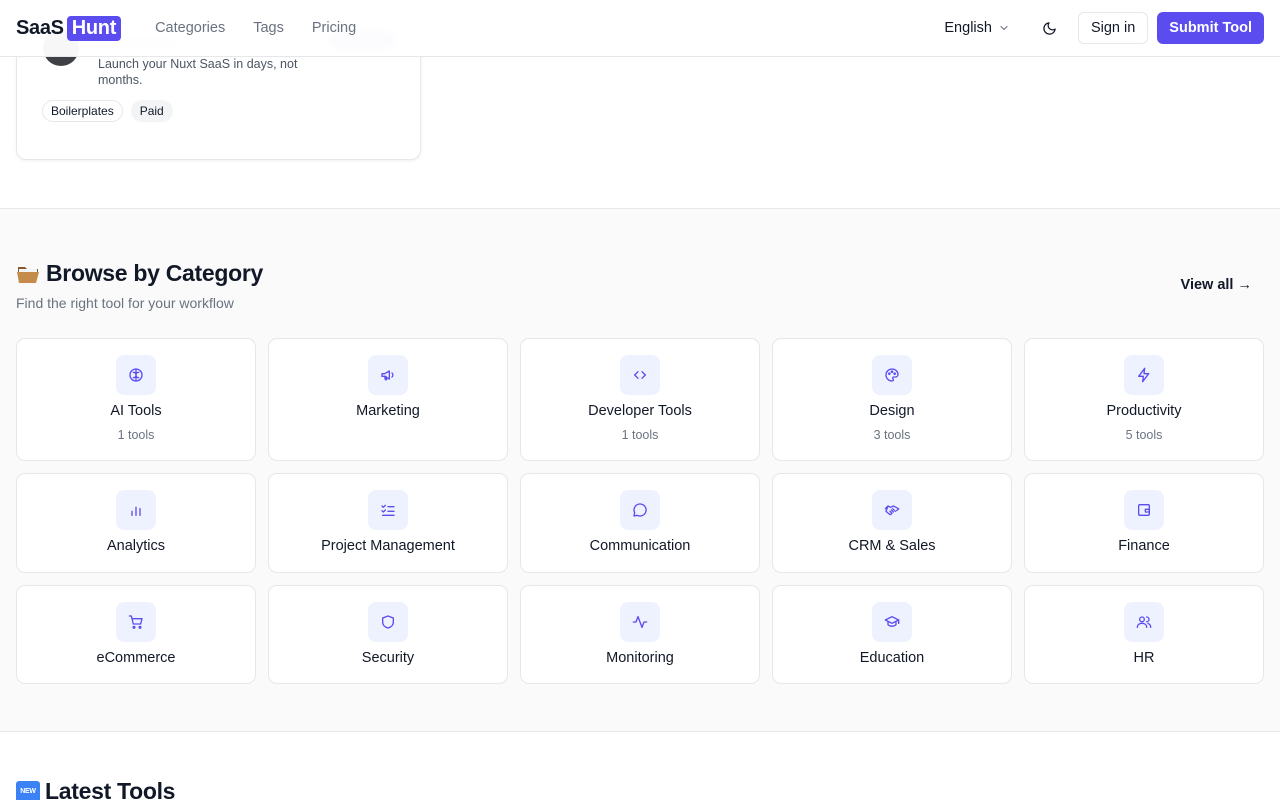 The width and height of the screenshot is (1280, 800). What do you see at coordinates (136, 399) in the screenshot?
I see `category-card: AI Tools 1 tools` at bounding box center [136, 399].